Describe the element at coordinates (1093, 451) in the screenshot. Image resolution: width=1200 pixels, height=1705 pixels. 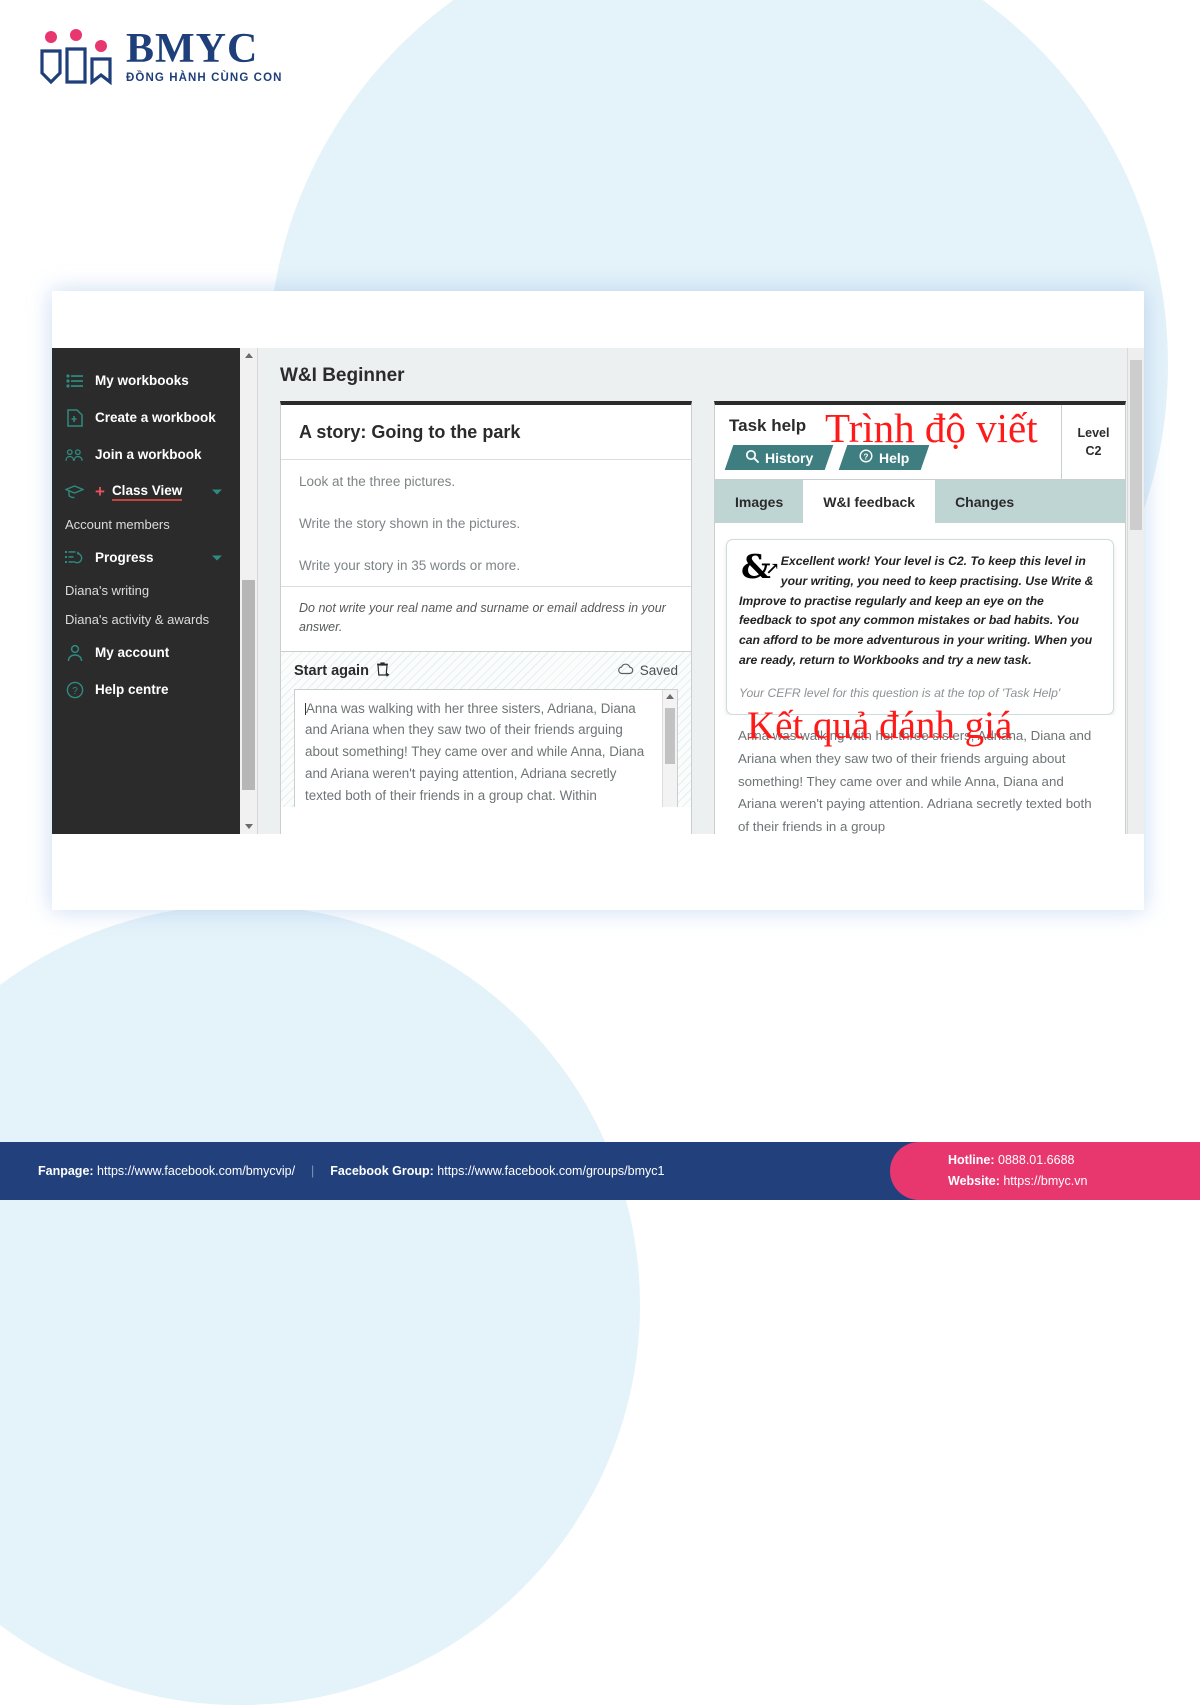
I see `level-value: C2` at that location.